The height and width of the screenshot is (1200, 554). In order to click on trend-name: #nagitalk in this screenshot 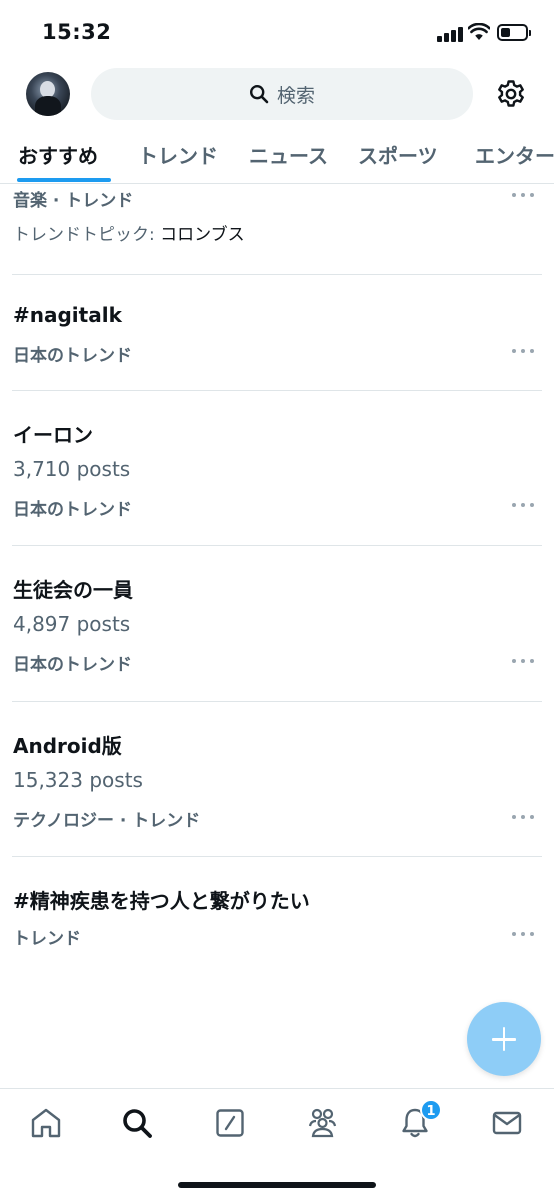, I will do `click(67, 315)`.